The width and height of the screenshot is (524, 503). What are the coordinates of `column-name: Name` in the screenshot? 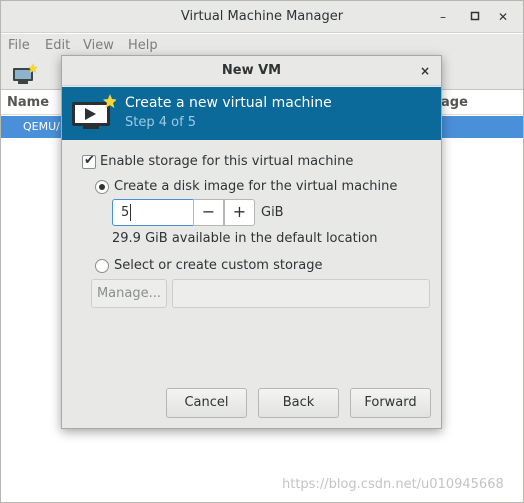 It's located at (28, 102).